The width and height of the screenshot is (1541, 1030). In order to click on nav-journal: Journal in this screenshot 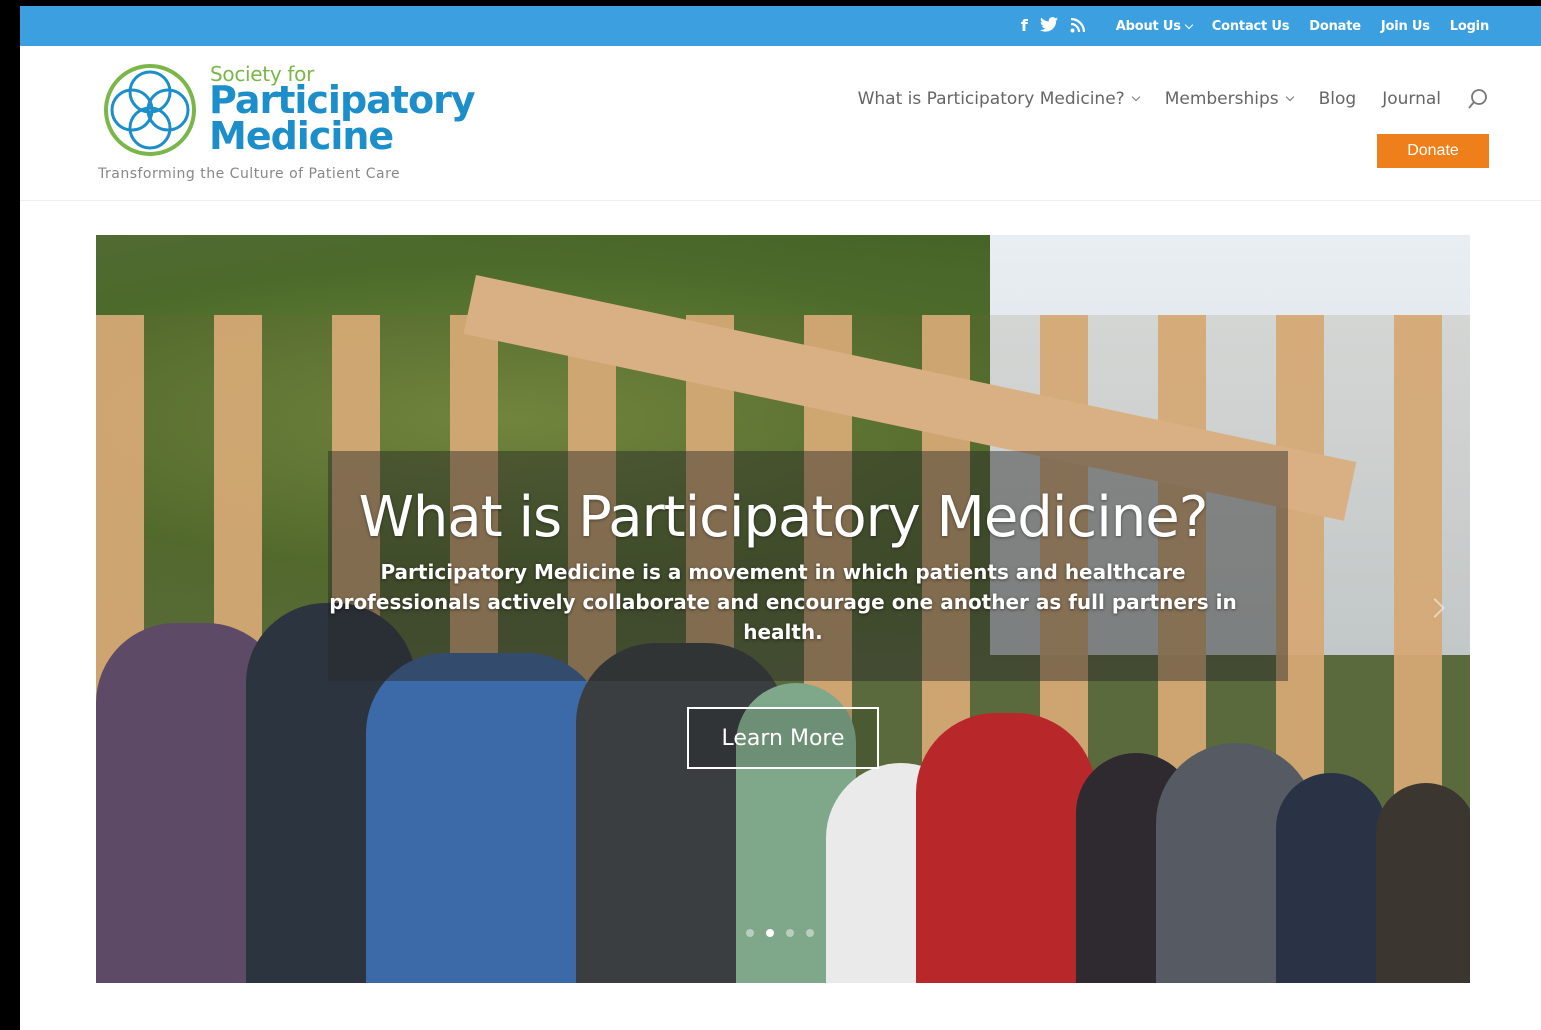, I will do `click(1411, 99)`.